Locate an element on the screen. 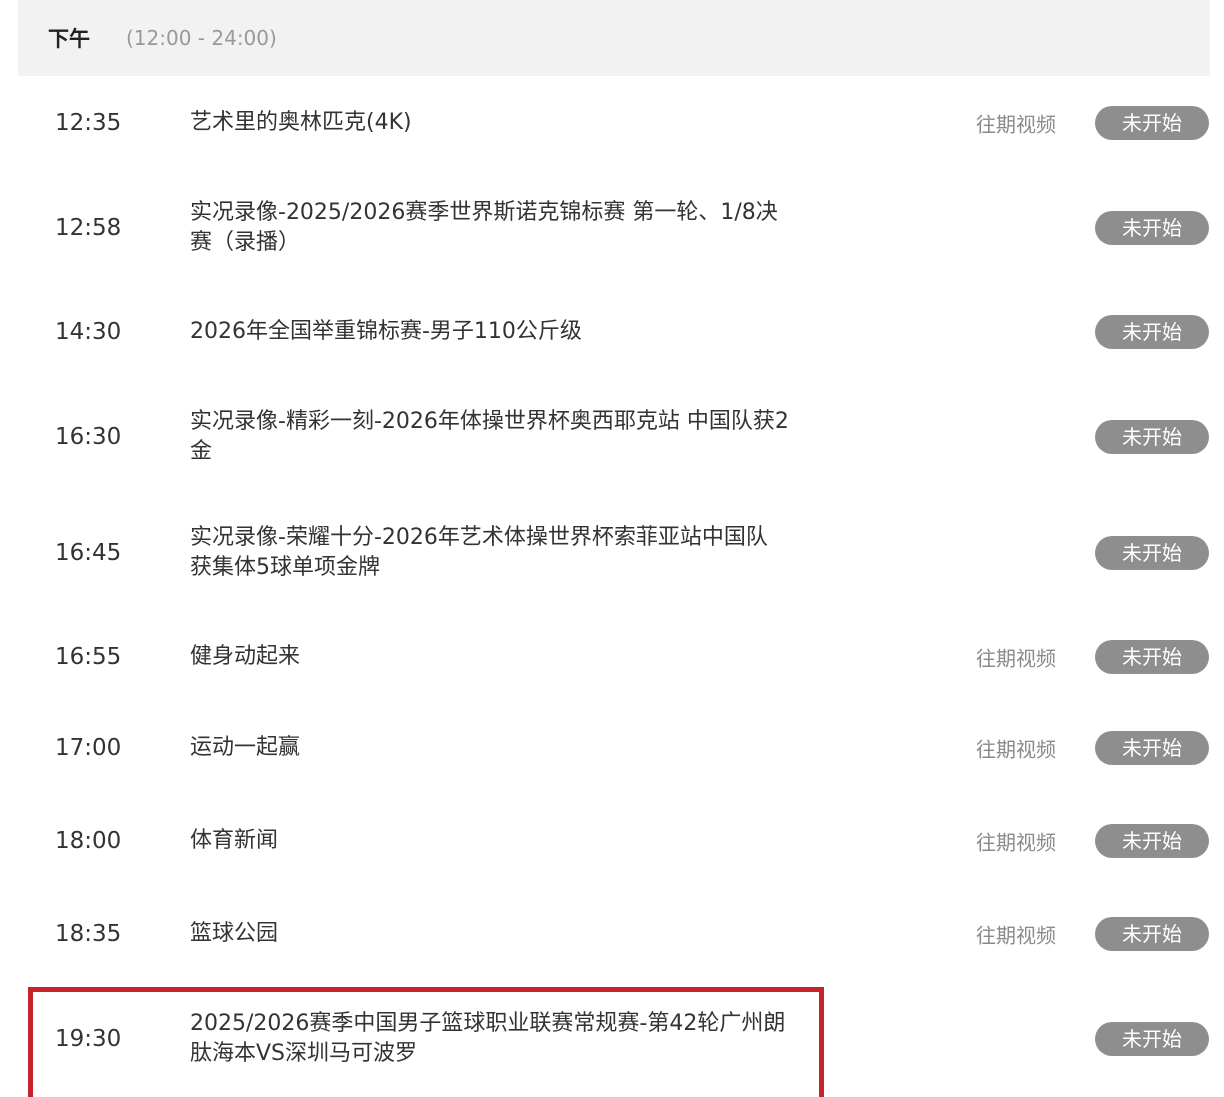 The image size is (1224, 1097). program-title: 运动一起赢 is located at coordinates (500, 748).